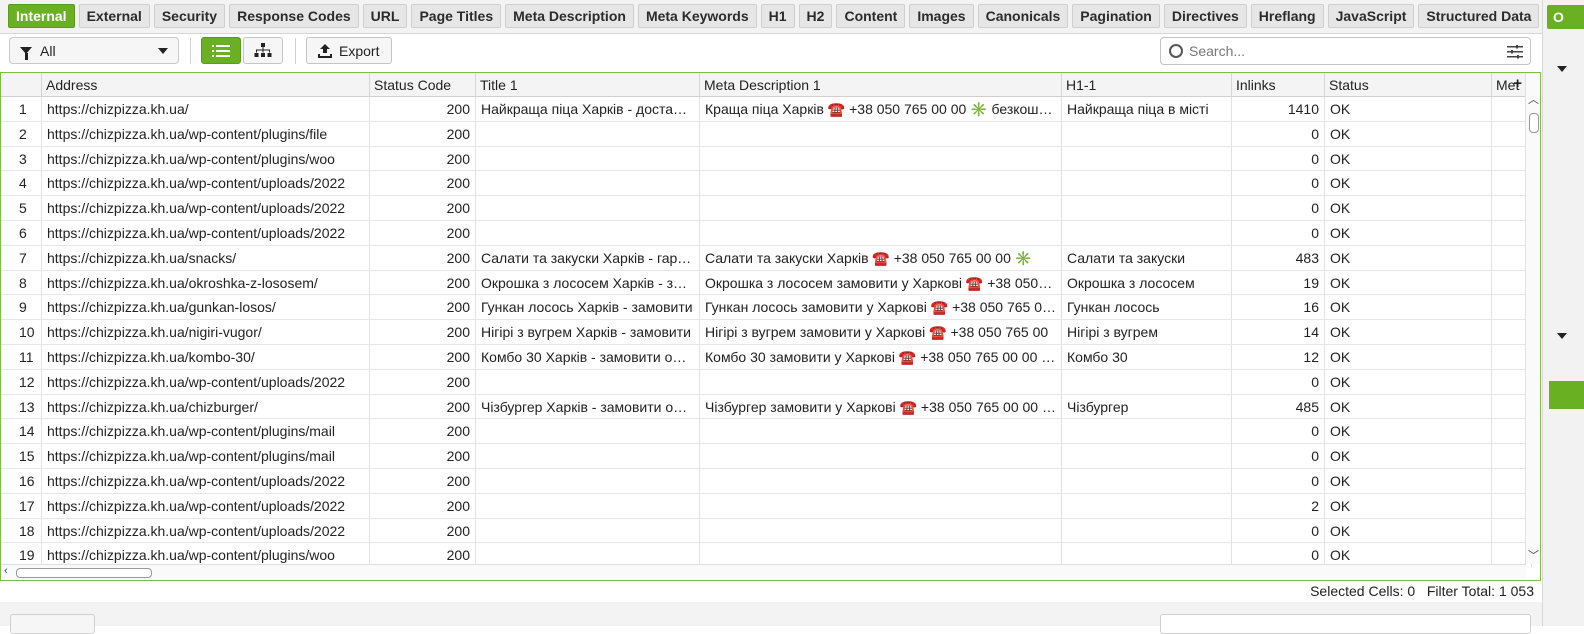  Describe the element at coordinates (1408, 85) in the screenshot. I see `column-header-status: Status` at that location.